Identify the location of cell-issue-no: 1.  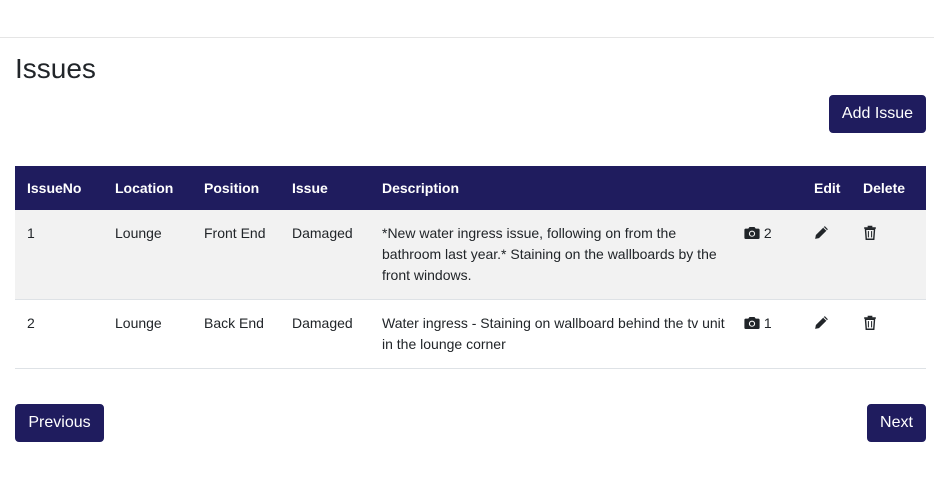
(59, 255).